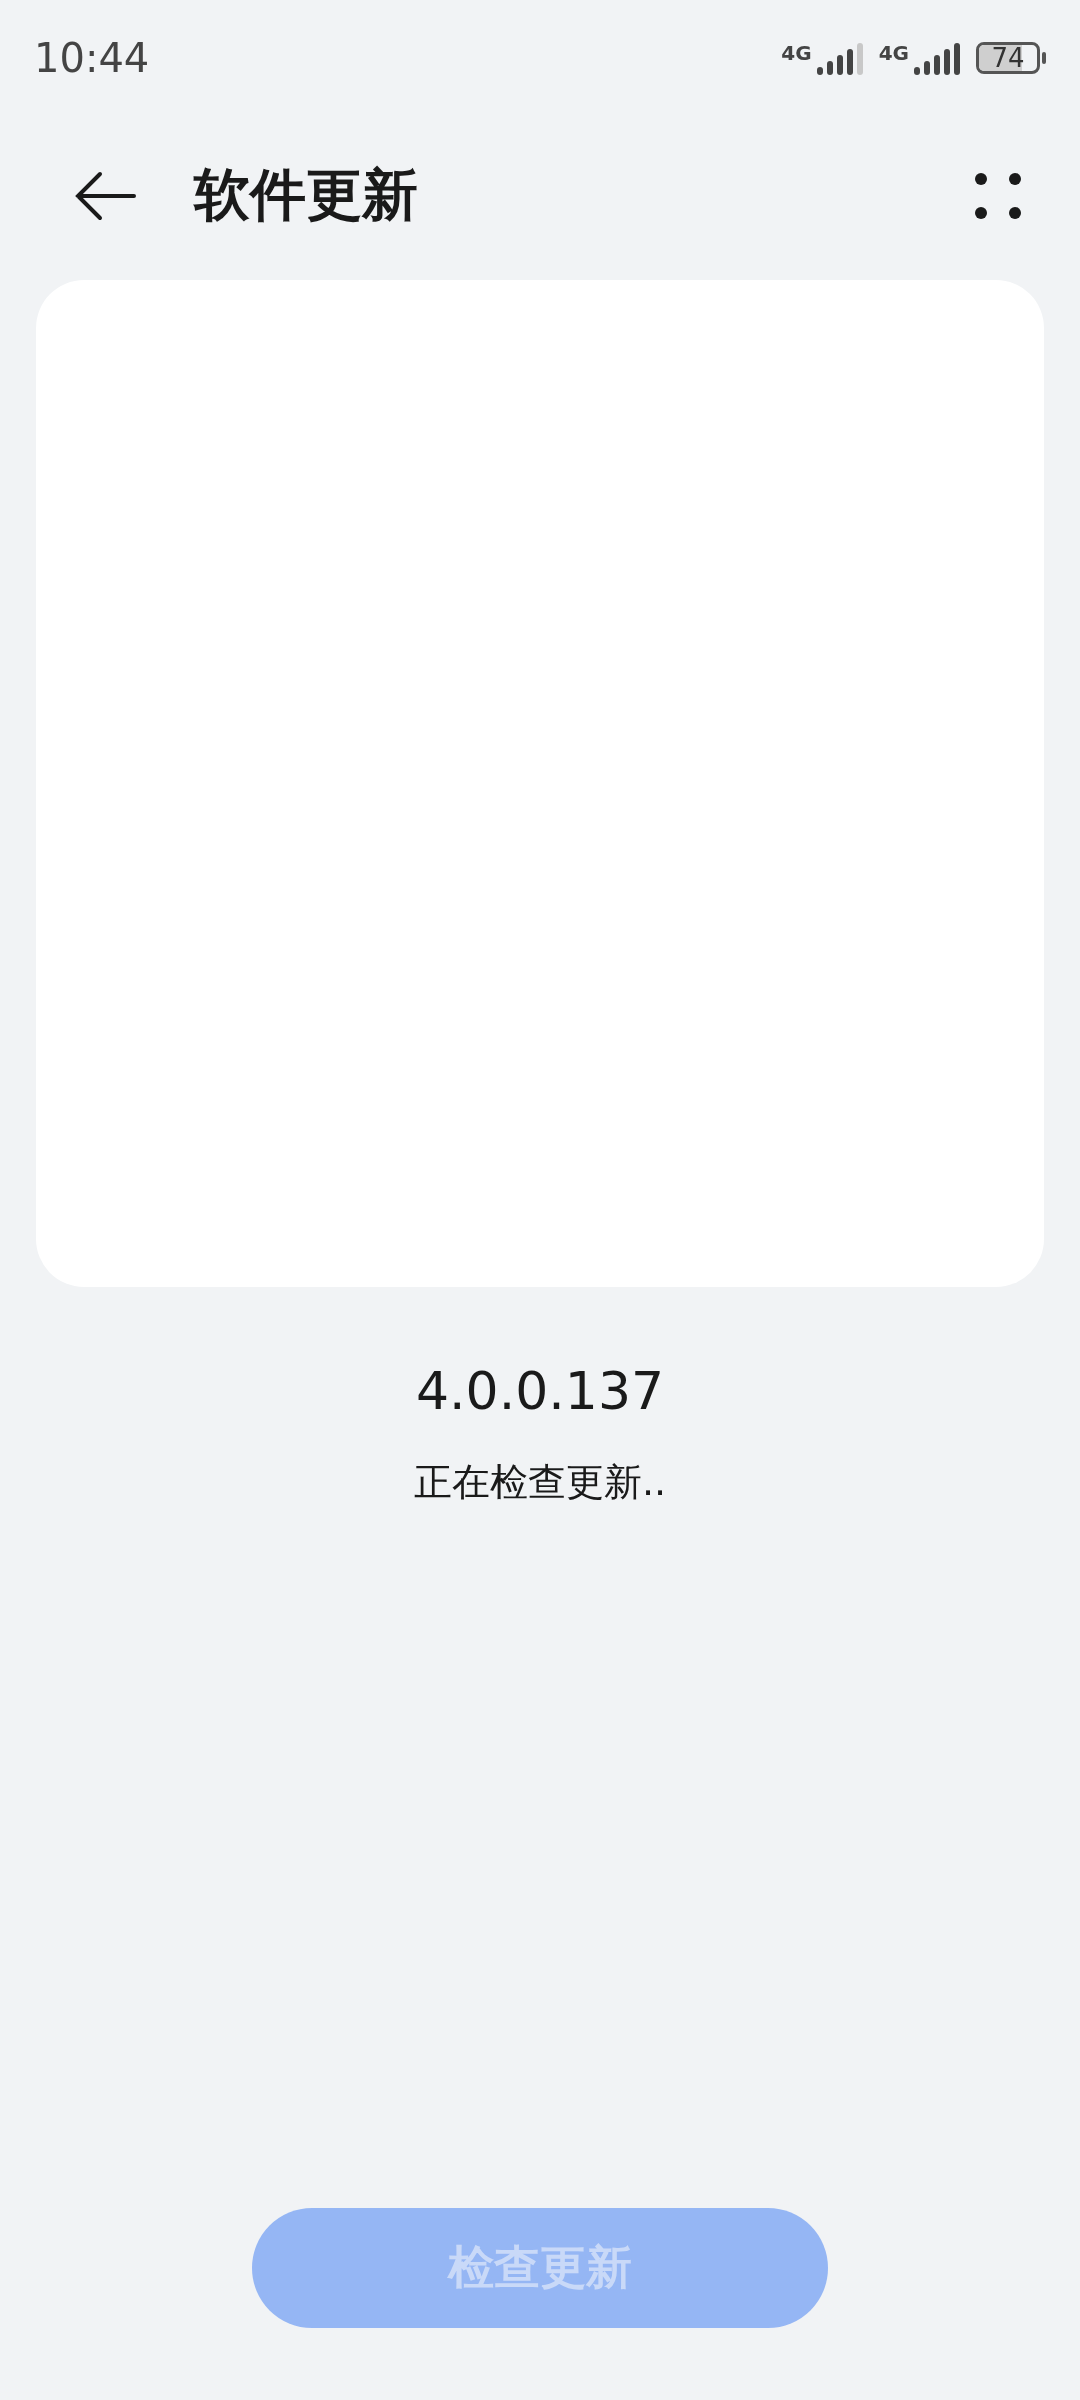 This screenshot has height=2400, width=1080. What do you see at coordinates (92, 58) in the screenshot?
I see `status-time: 10:44` at bounding box center [92, 58].